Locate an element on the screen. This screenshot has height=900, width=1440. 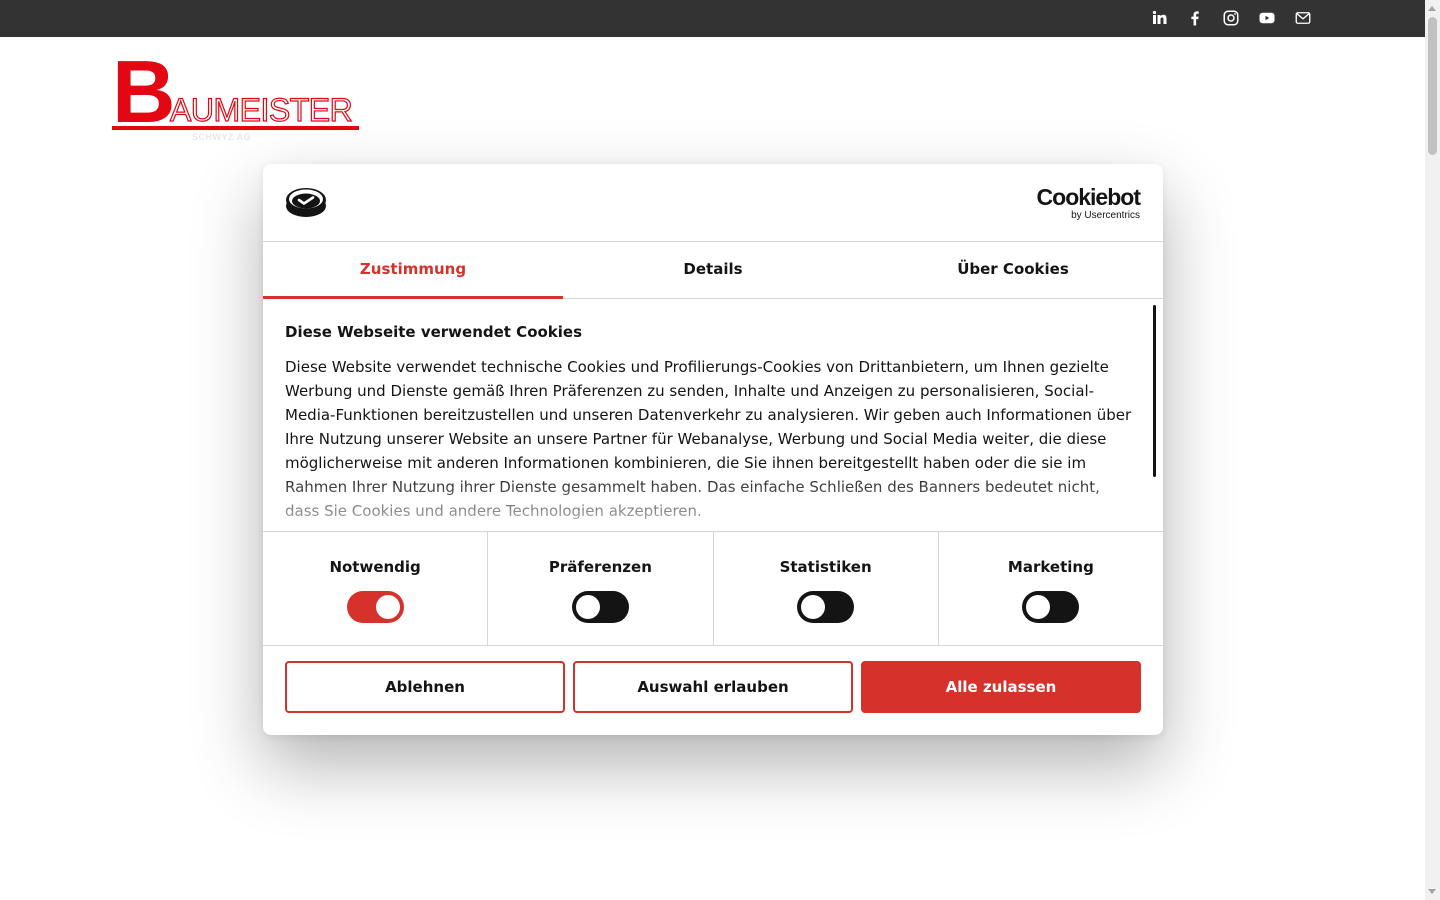
consent-heading: Diese Webseite verwendet Cookies is located at coordinates (434, 332).